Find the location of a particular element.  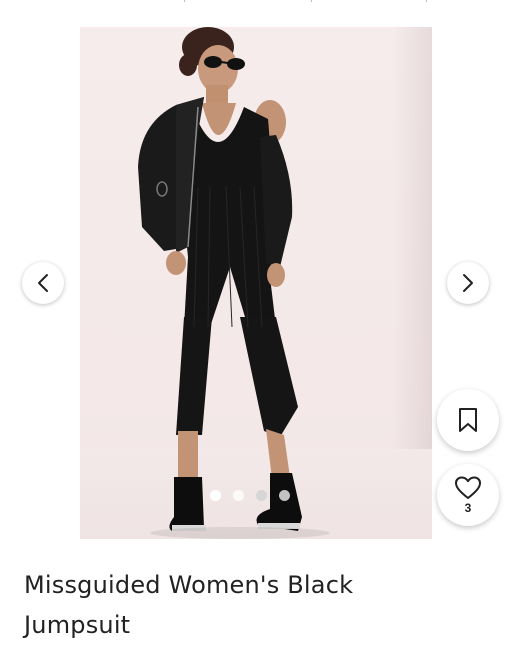

product-title: Missguided Women's Black Jumpsuit is located at coordinates (189, 605).